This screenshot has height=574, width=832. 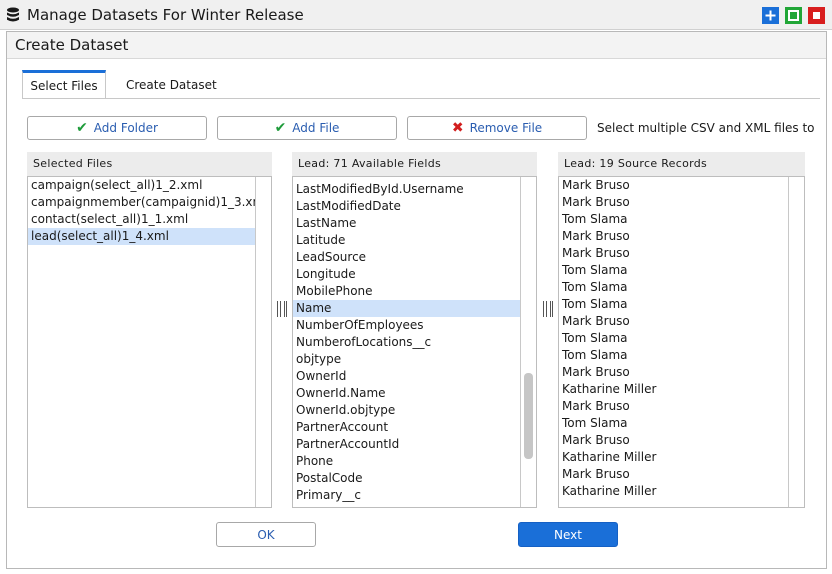 What do you see at coordinates (407, 257) in the screenshot?
I see `field-list-item: LeadSource` at bounding box center [407, 257].